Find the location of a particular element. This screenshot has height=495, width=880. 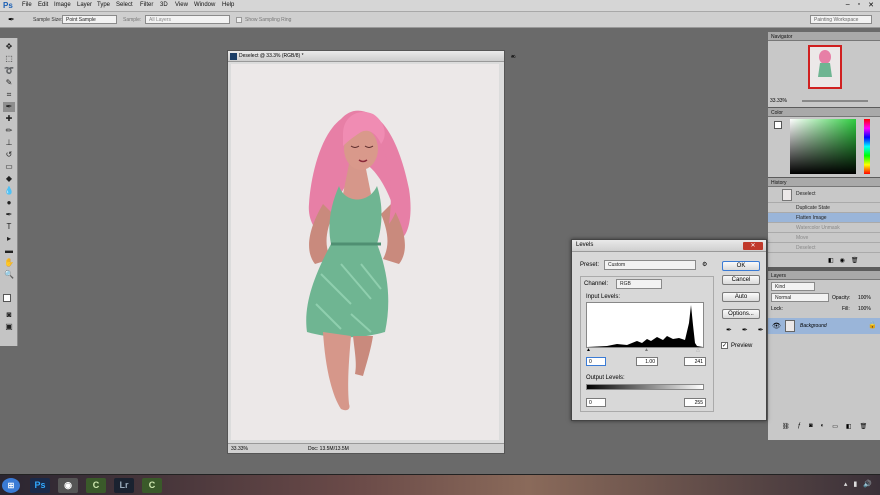

output-white-field: 255 is located at coordinates (695, 402).